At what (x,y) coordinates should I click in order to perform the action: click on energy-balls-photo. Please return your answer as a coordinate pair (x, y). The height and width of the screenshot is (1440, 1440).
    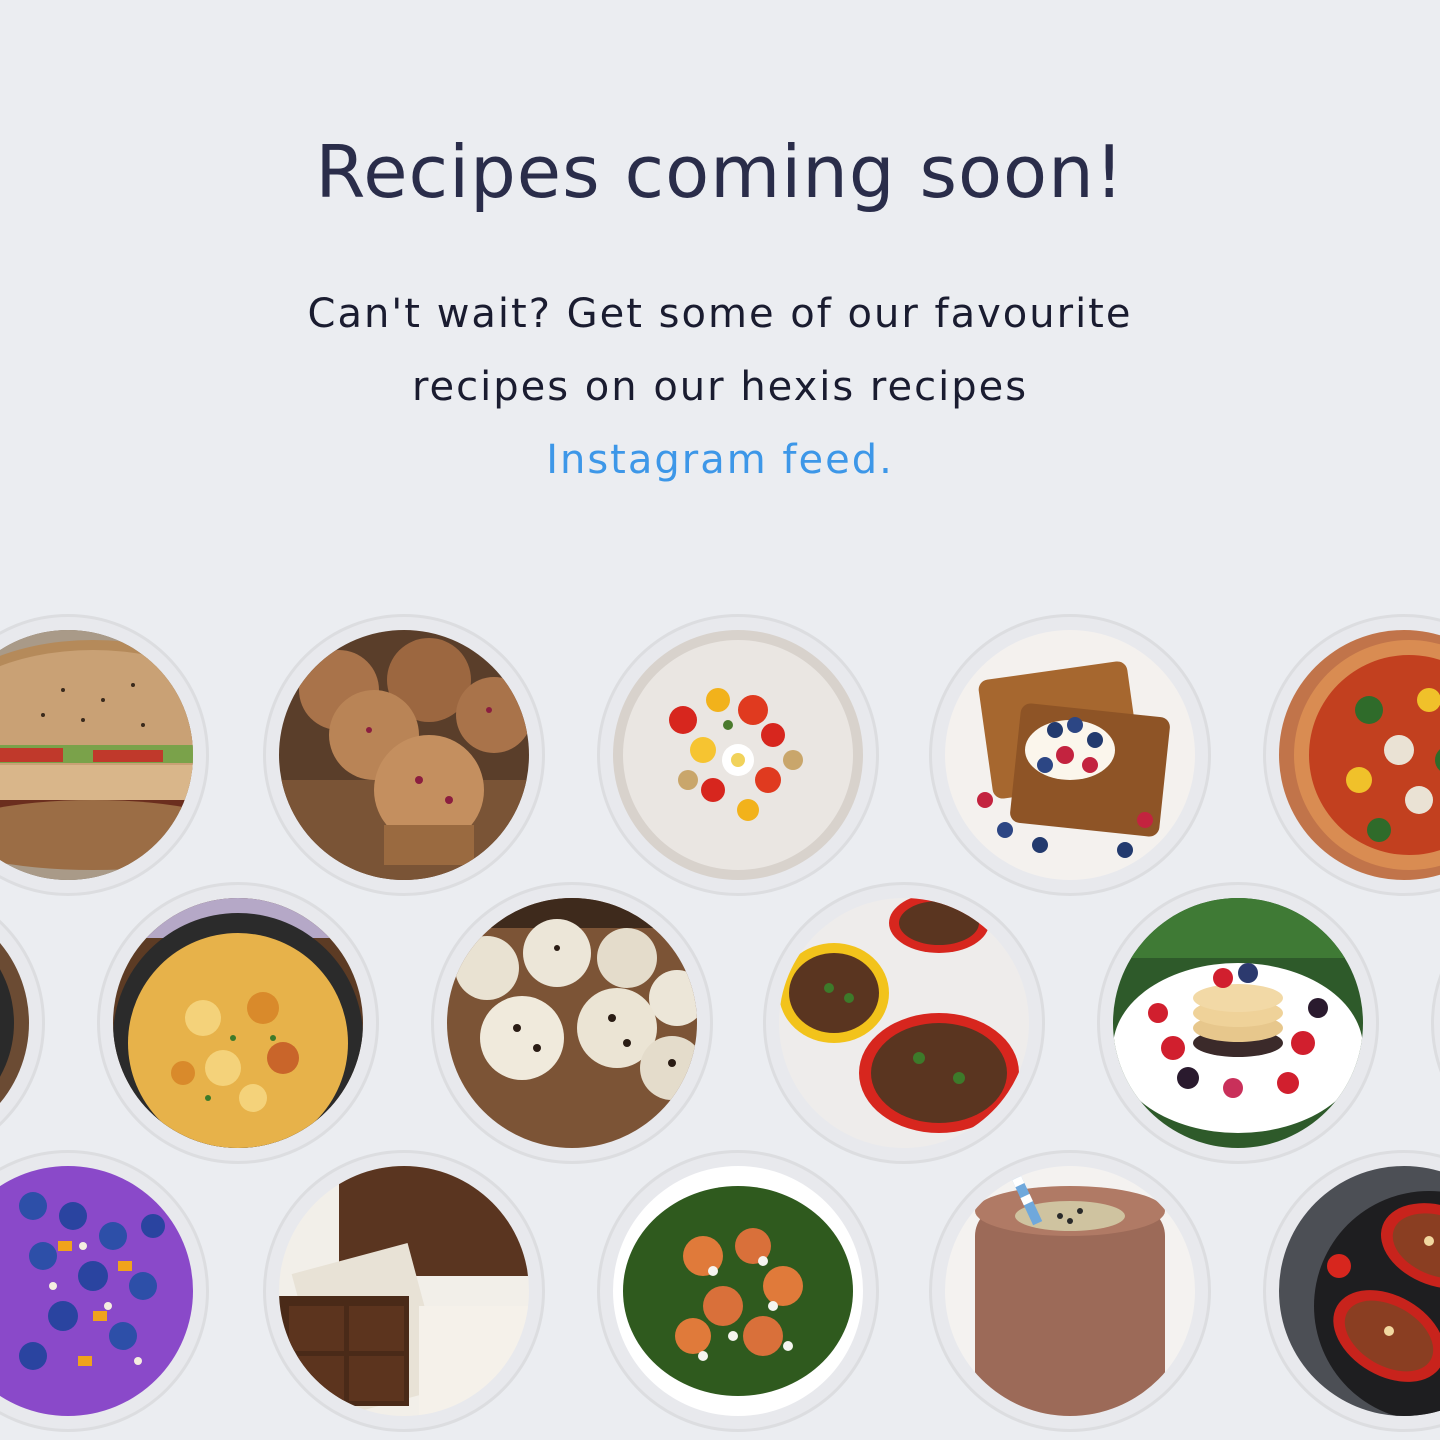
    Looking at the image, I should click on (572, 1023).